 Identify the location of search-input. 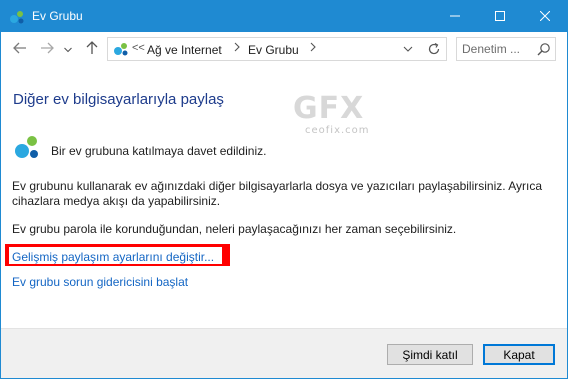
(497, 49).